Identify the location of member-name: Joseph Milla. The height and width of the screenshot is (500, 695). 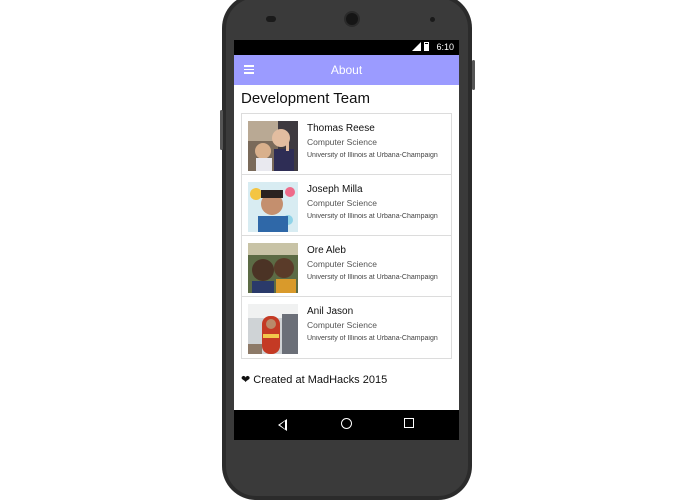
(335, 189).